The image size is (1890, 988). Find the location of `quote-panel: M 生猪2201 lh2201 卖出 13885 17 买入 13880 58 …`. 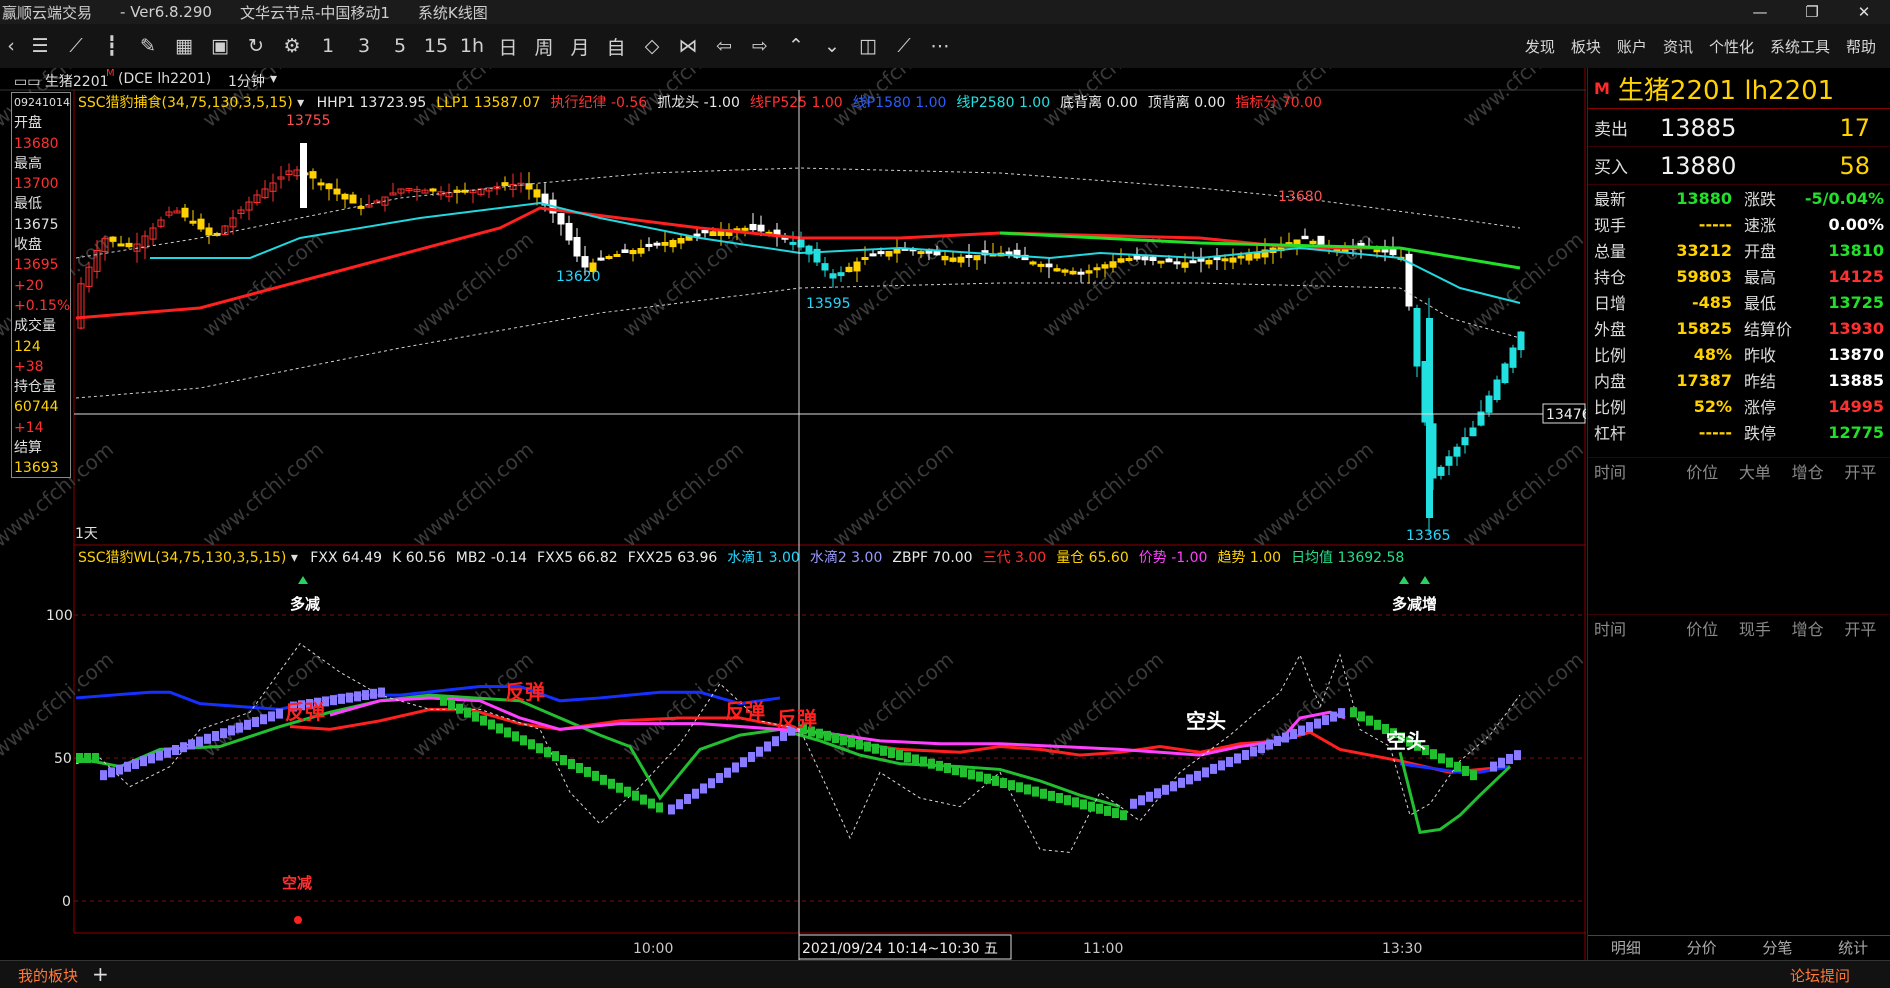

quote-panel: M 生猪2201 lh2201 卖出 13885 17 买入 13880 58 … is located at coordinates (1738, 514).